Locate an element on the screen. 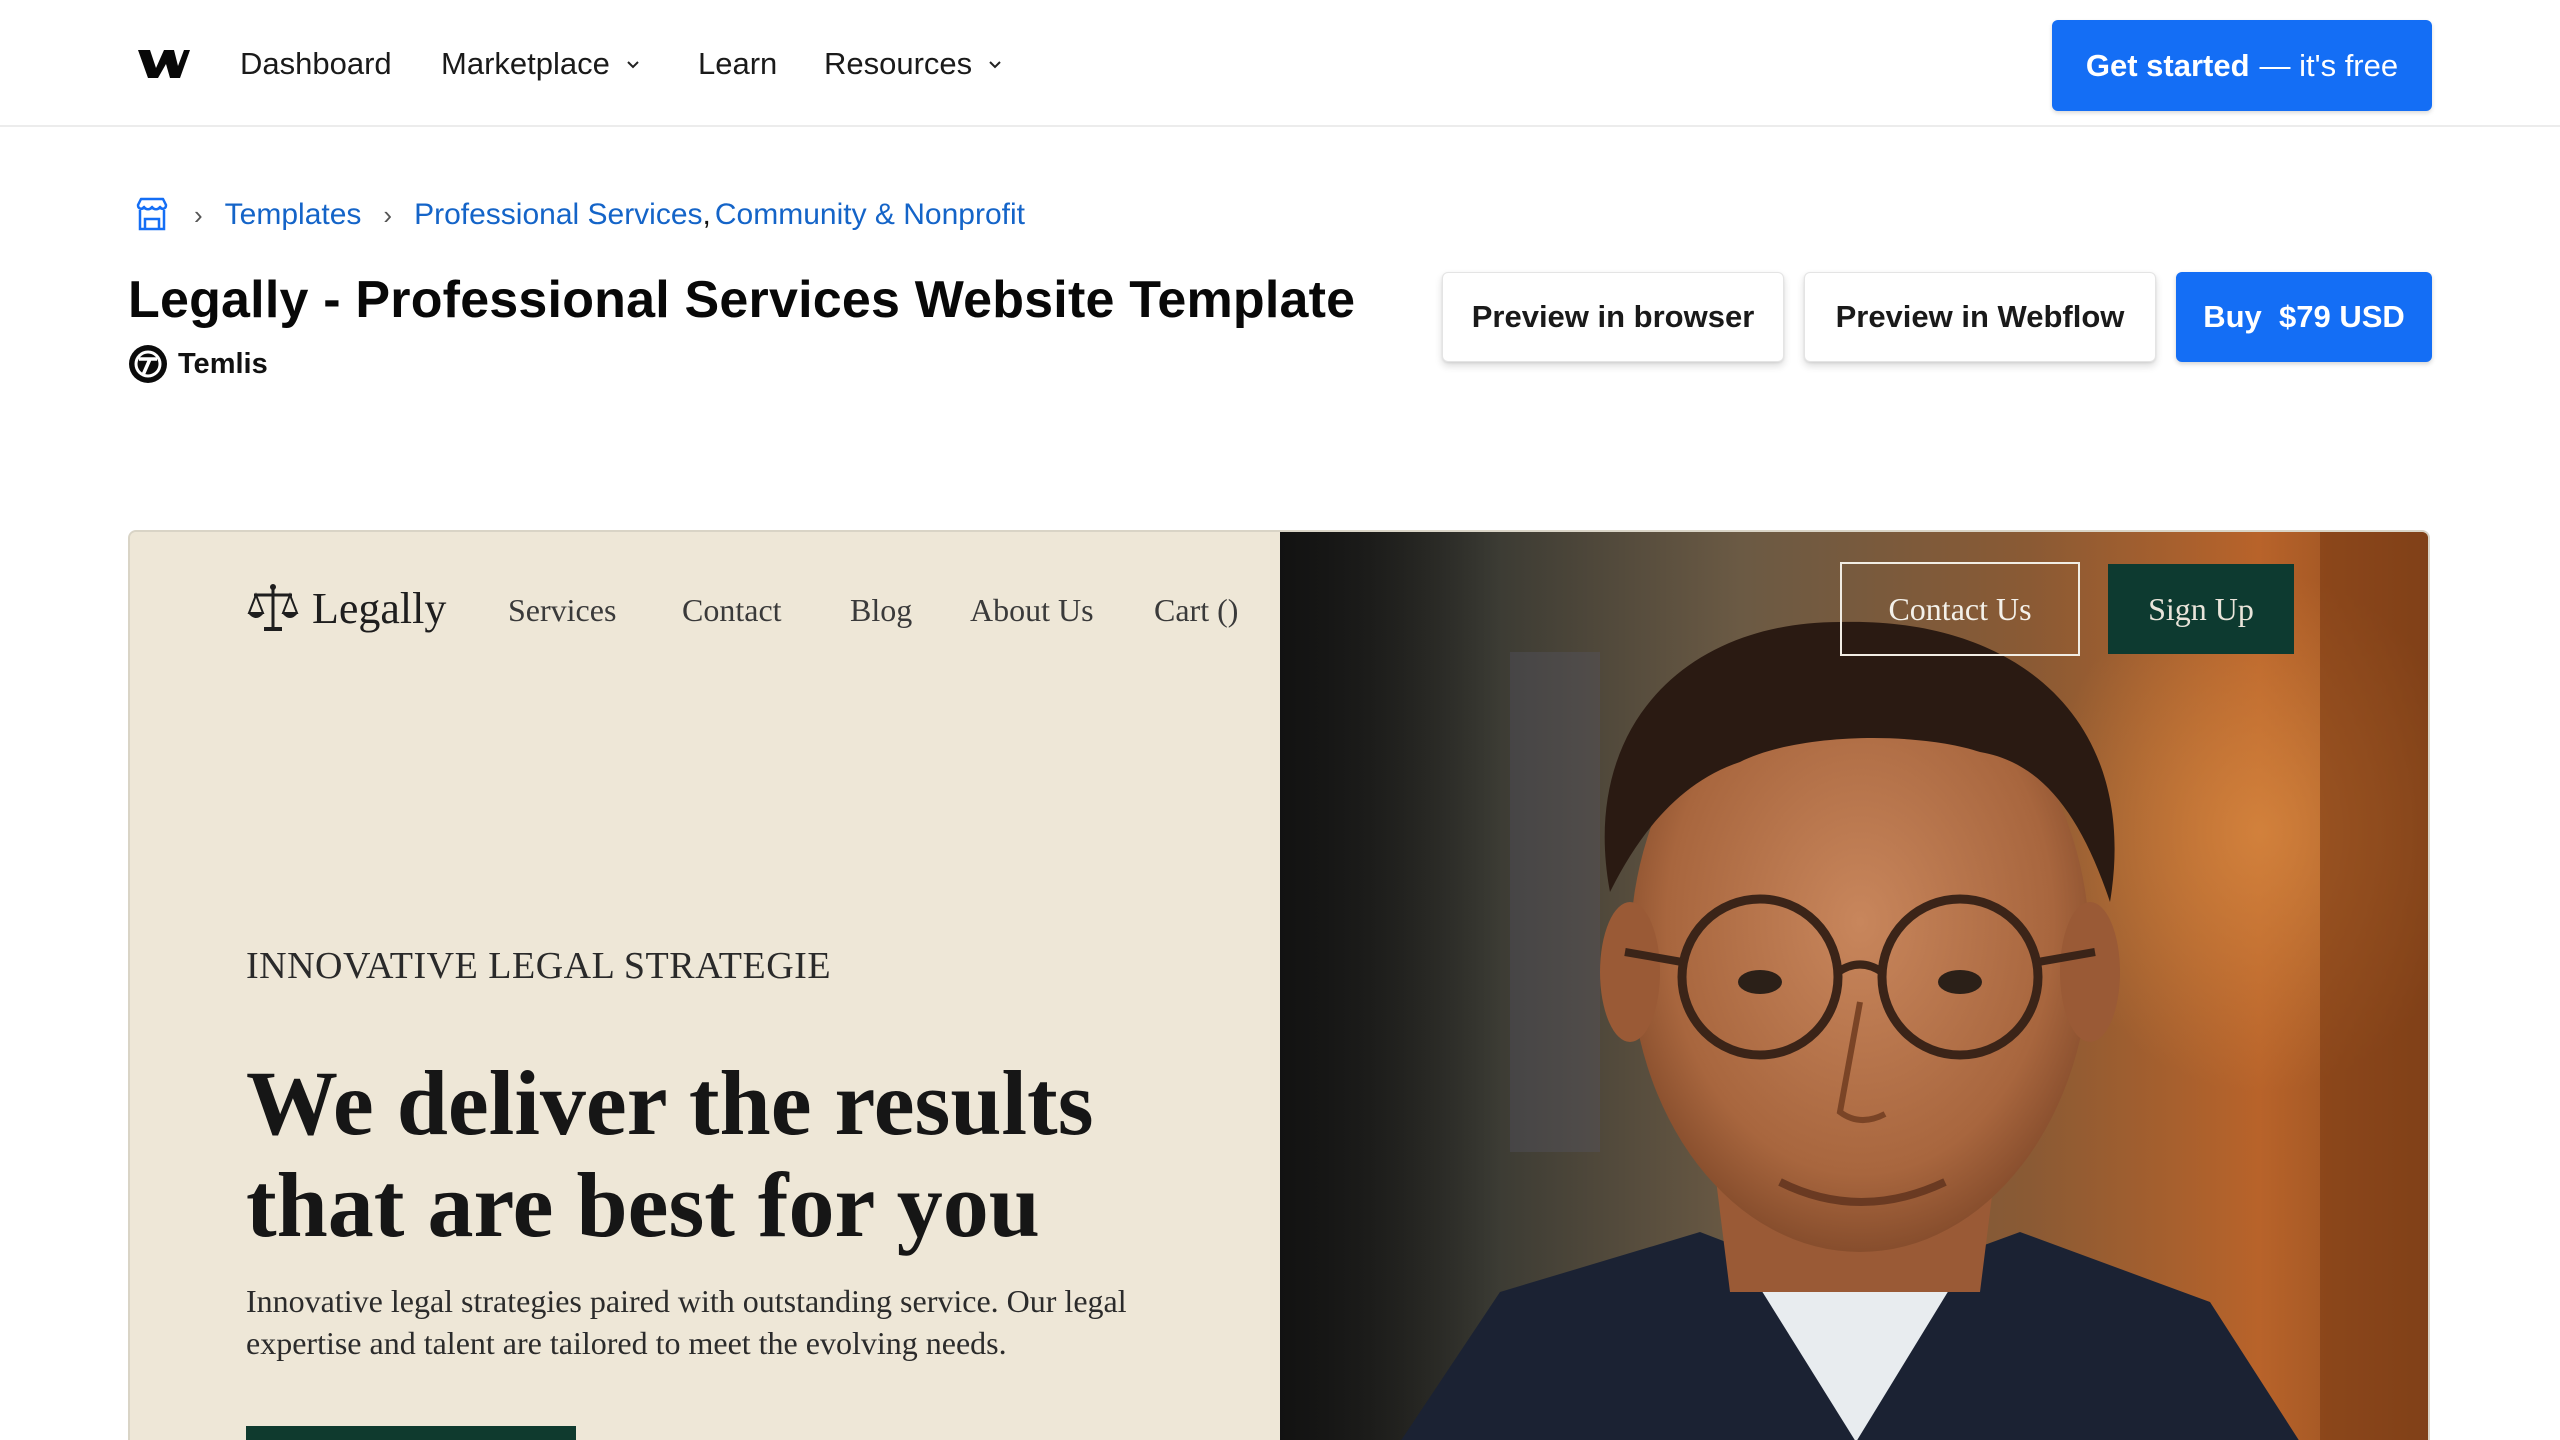 The height and width of the screenshot is (1440, 2560). preview-in-browser-label: Preview in browser is located at coordinates (1613, 316).